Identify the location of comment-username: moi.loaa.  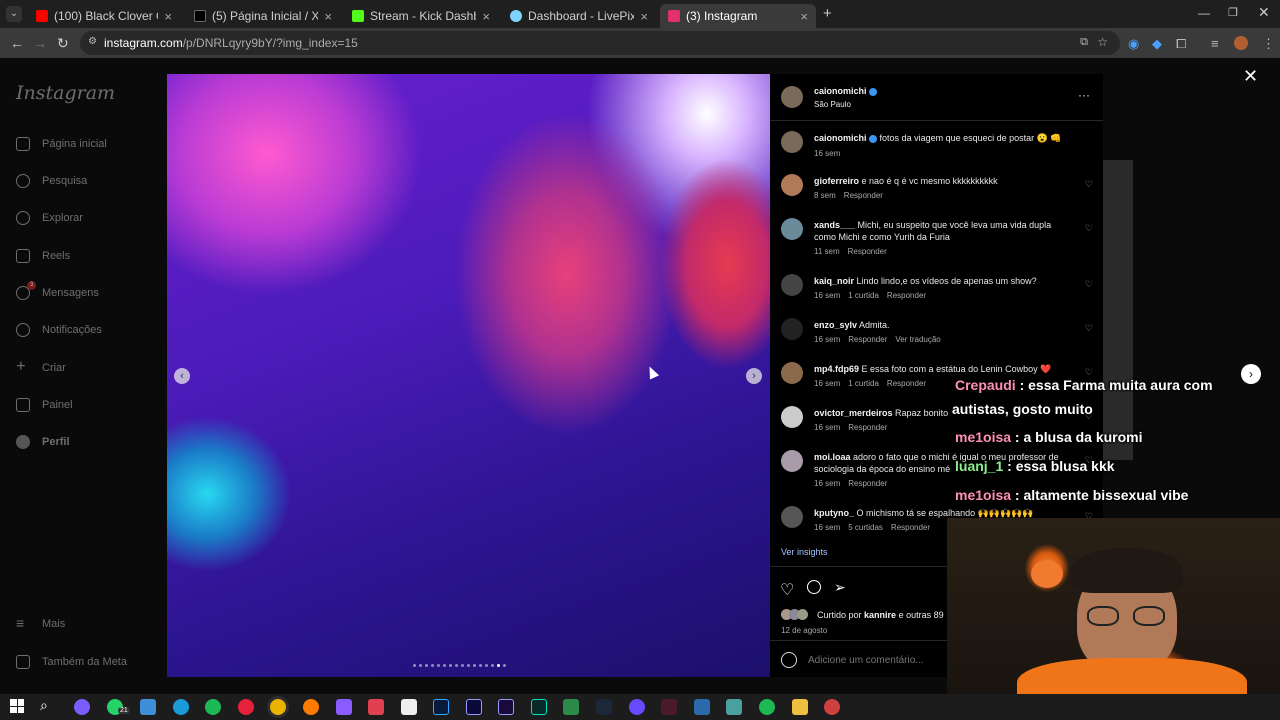
(832, 457).